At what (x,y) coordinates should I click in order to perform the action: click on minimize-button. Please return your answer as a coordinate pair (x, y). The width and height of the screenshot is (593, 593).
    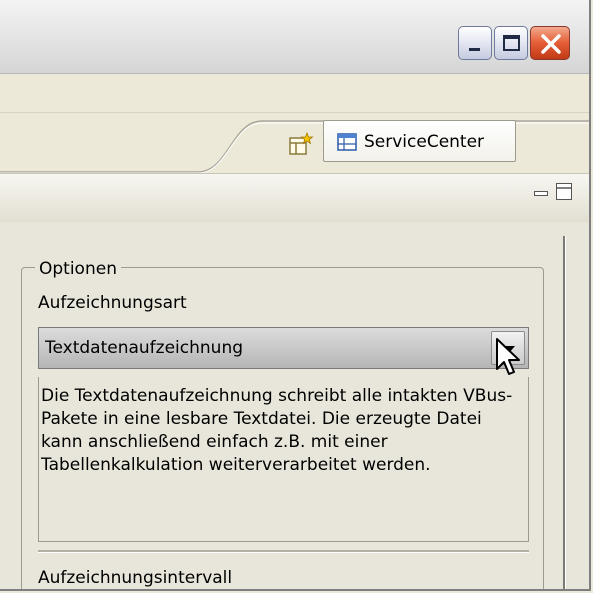
    Looking at the image, I should click on (475, 43).